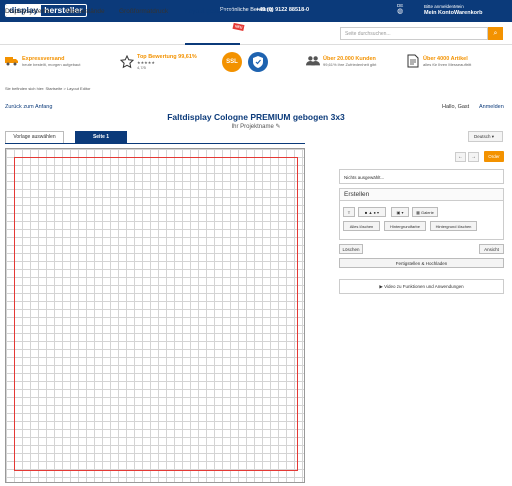  I want to click on next-page-button: →, so click(473, 157).